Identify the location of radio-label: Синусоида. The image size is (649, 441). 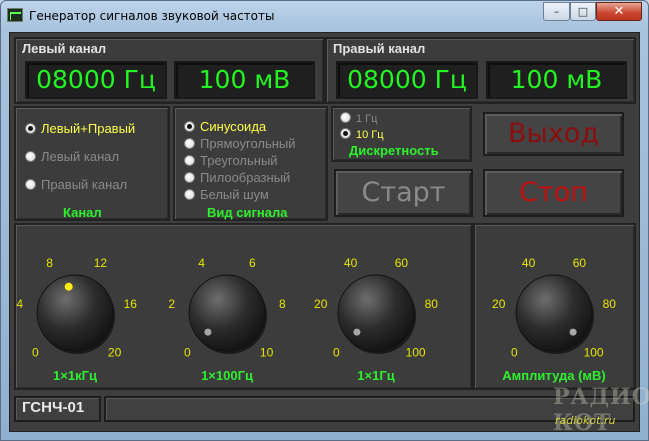
(233, 126).